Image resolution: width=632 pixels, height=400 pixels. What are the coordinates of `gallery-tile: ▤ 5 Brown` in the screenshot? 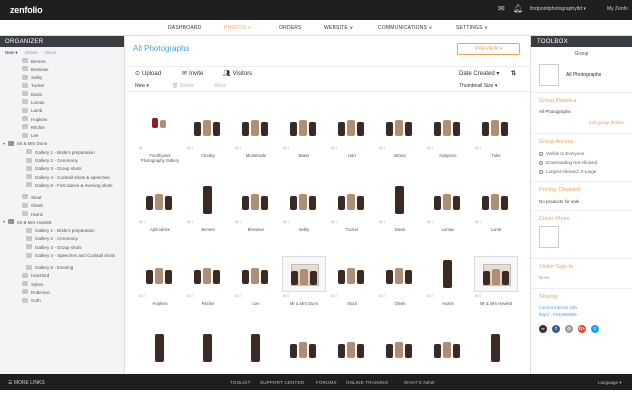 It's located at (400, 143).